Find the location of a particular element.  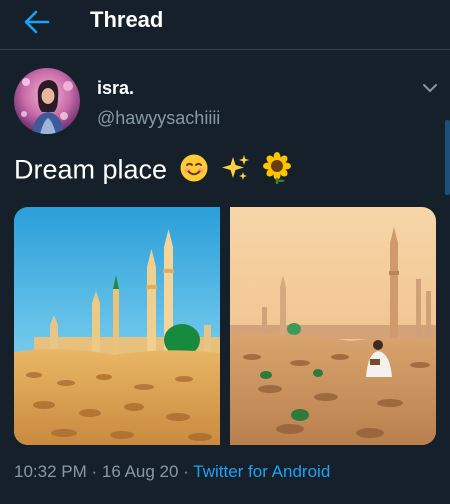

tweet-text-line: Dream place is located at coordinates (153, 171).